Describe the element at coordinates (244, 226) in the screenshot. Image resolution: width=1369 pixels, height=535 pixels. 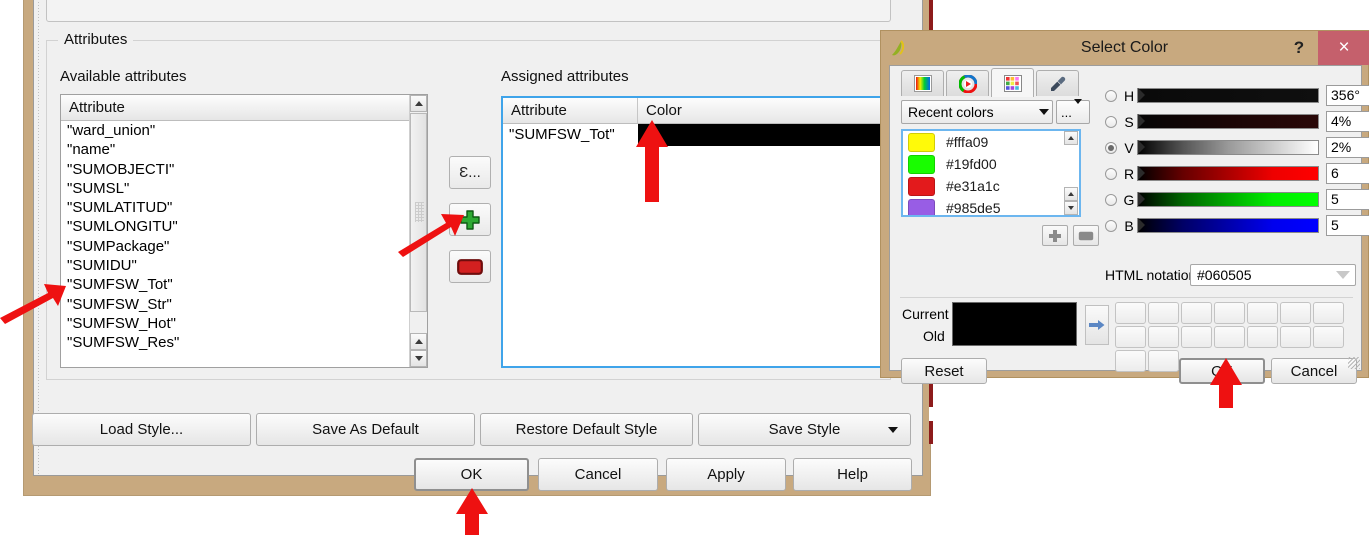
I see `list-item: "SUMLONGITU"` at that location.